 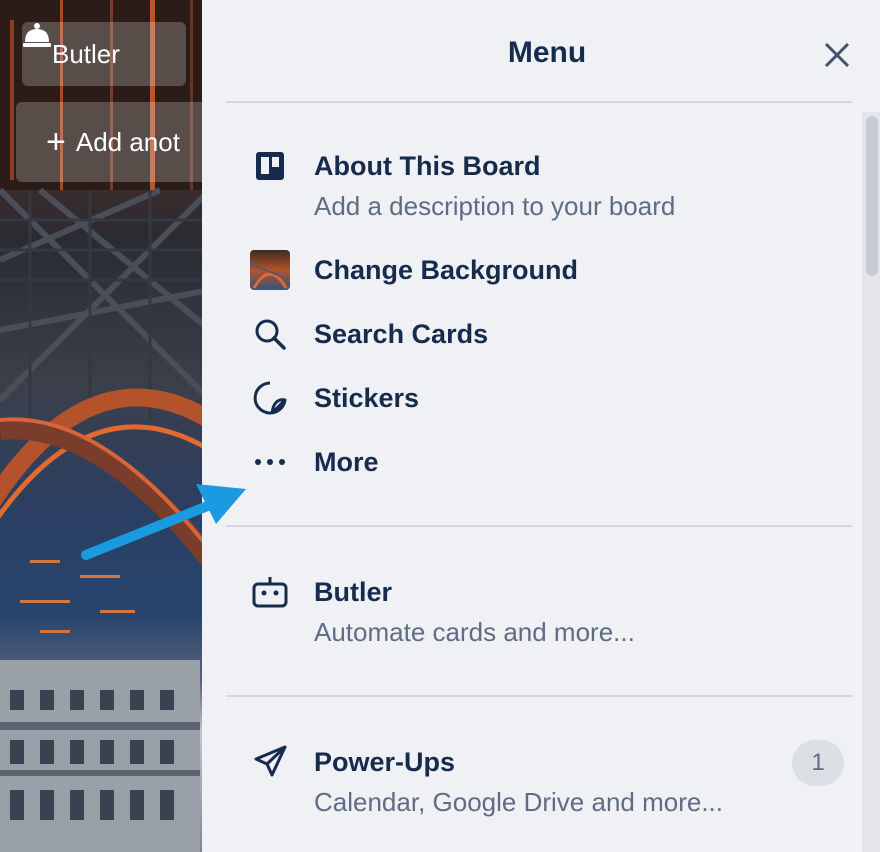 I want to click on plus-icon: +, so click(x=56, y=142).